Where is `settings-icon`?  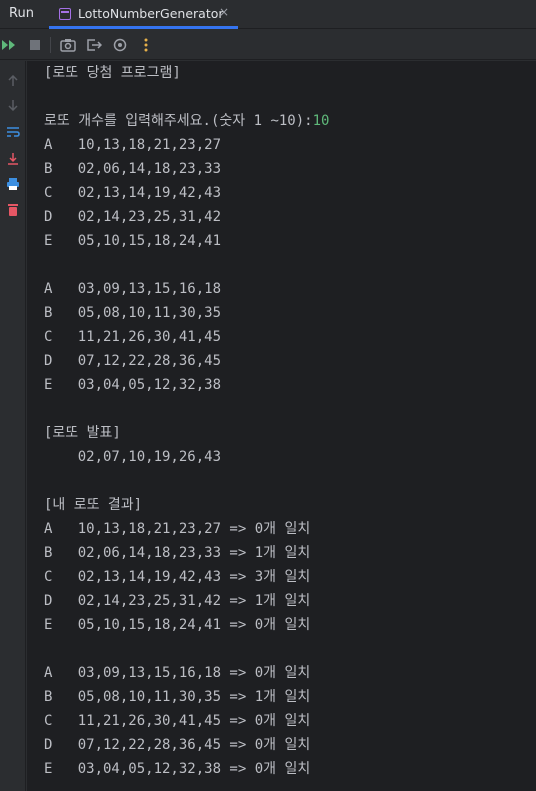 settings-icon is located at coordinates (120, 45).